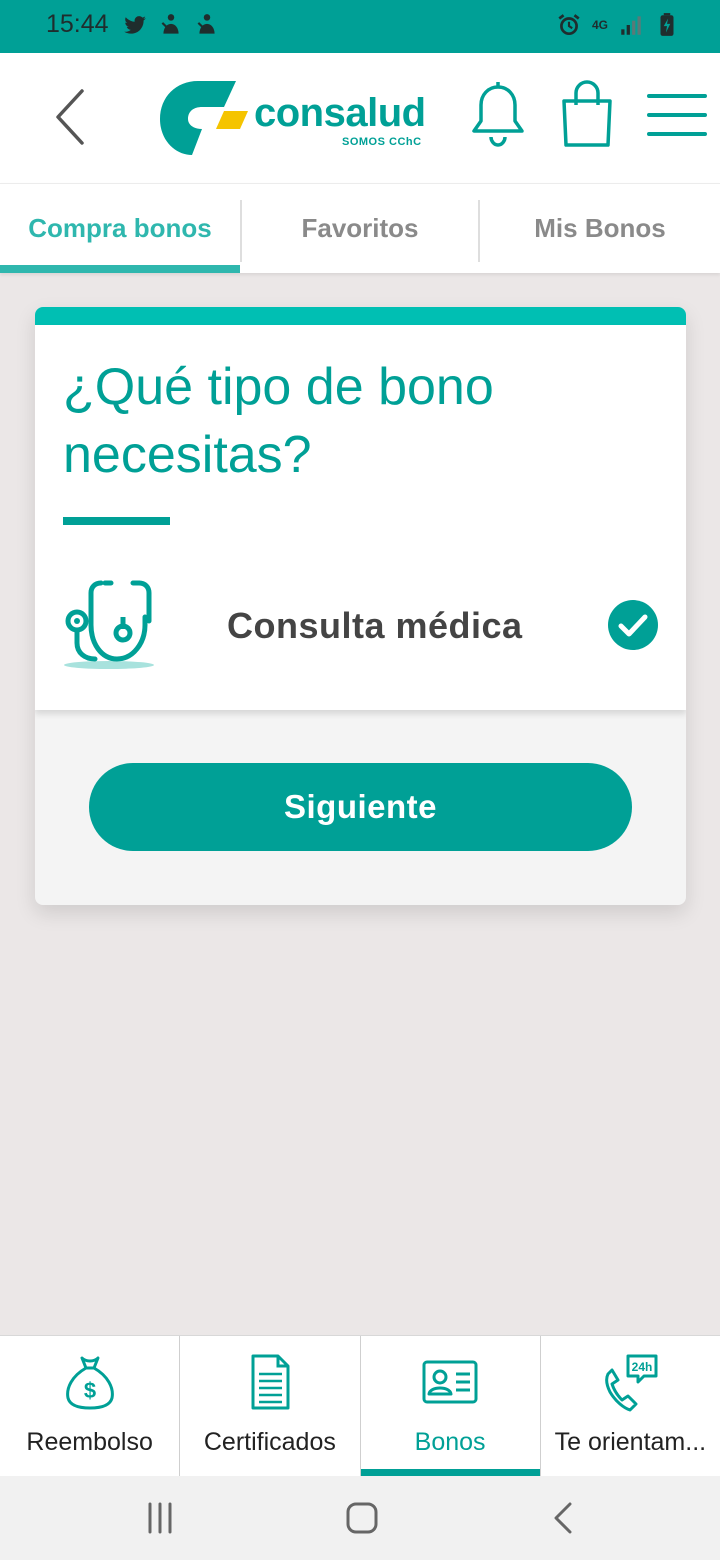 The width and height of the screenshot is (720, 1560). I want to click on phone-24h-icon: 24h, so click(631, 1383).